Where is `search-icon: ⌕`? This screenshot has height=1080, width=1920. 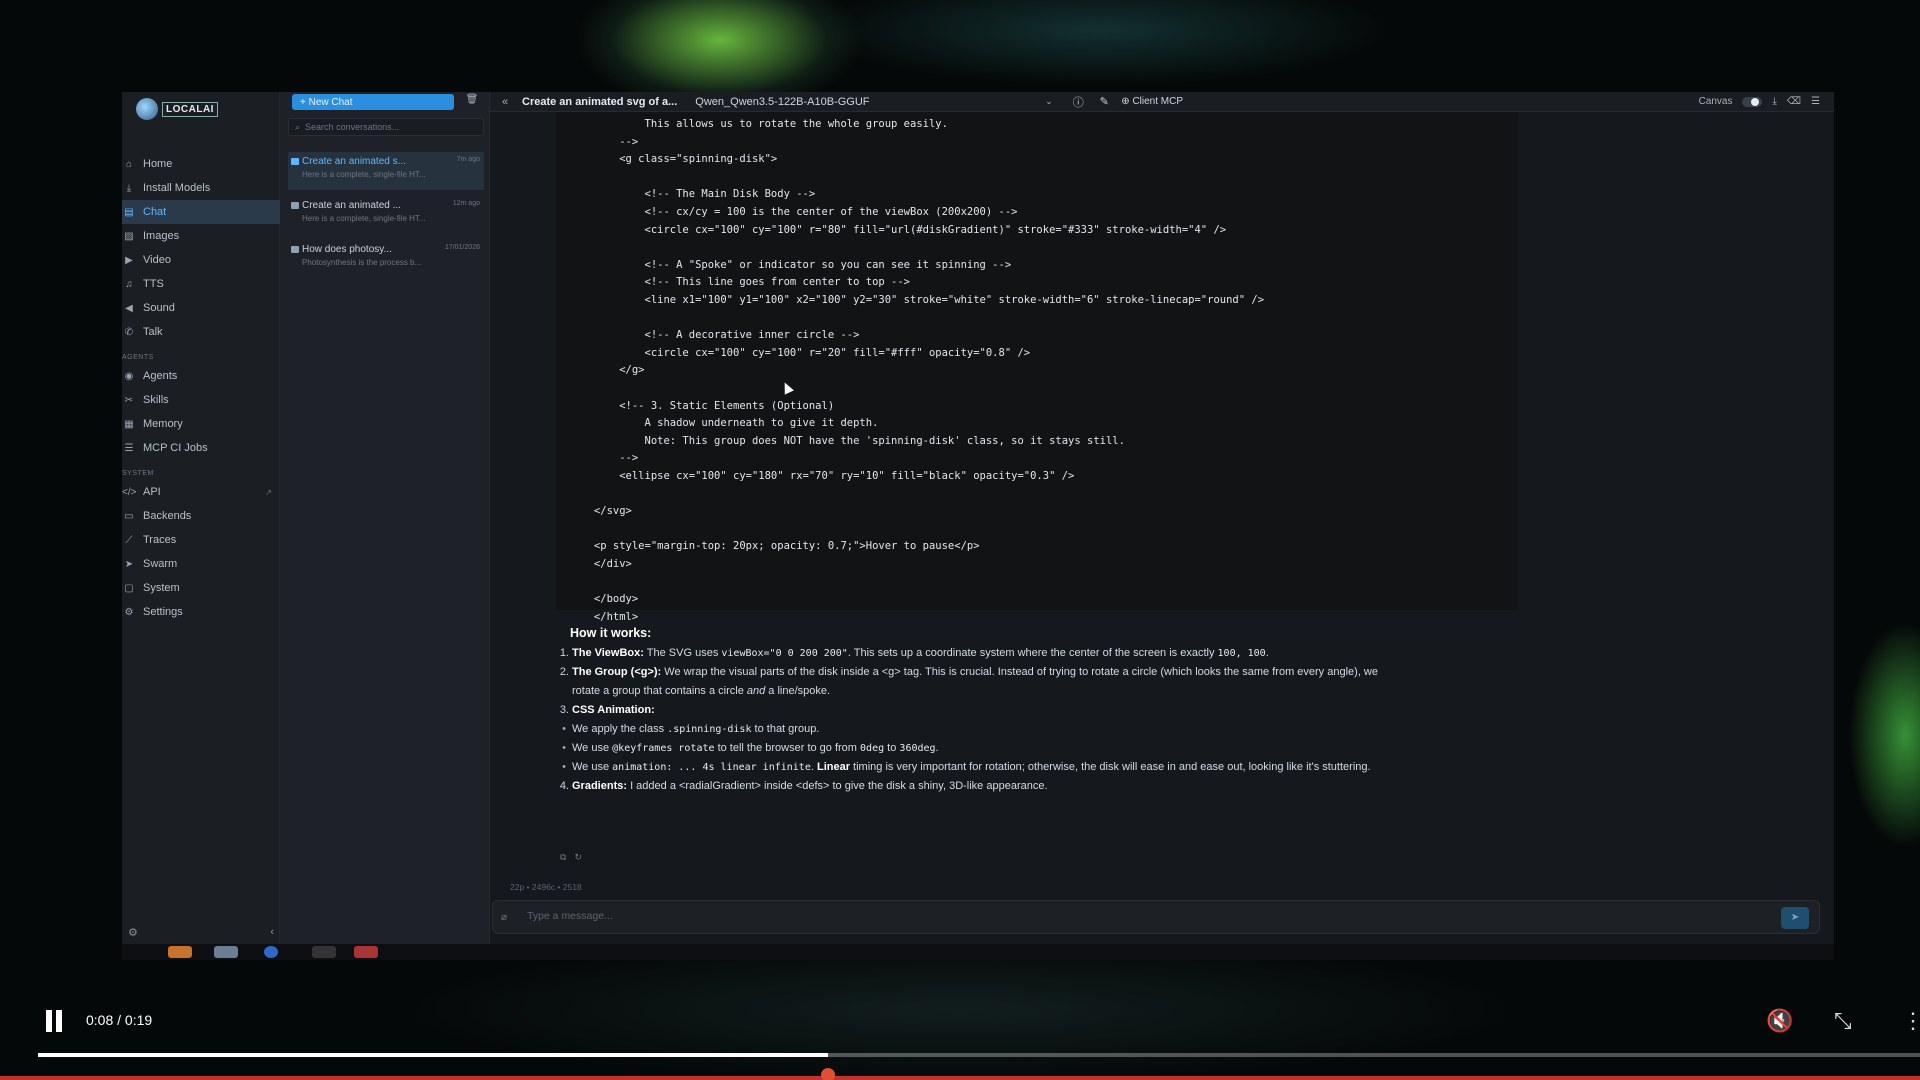
search-icon: ⌕ is located at coordinates (298, 126).